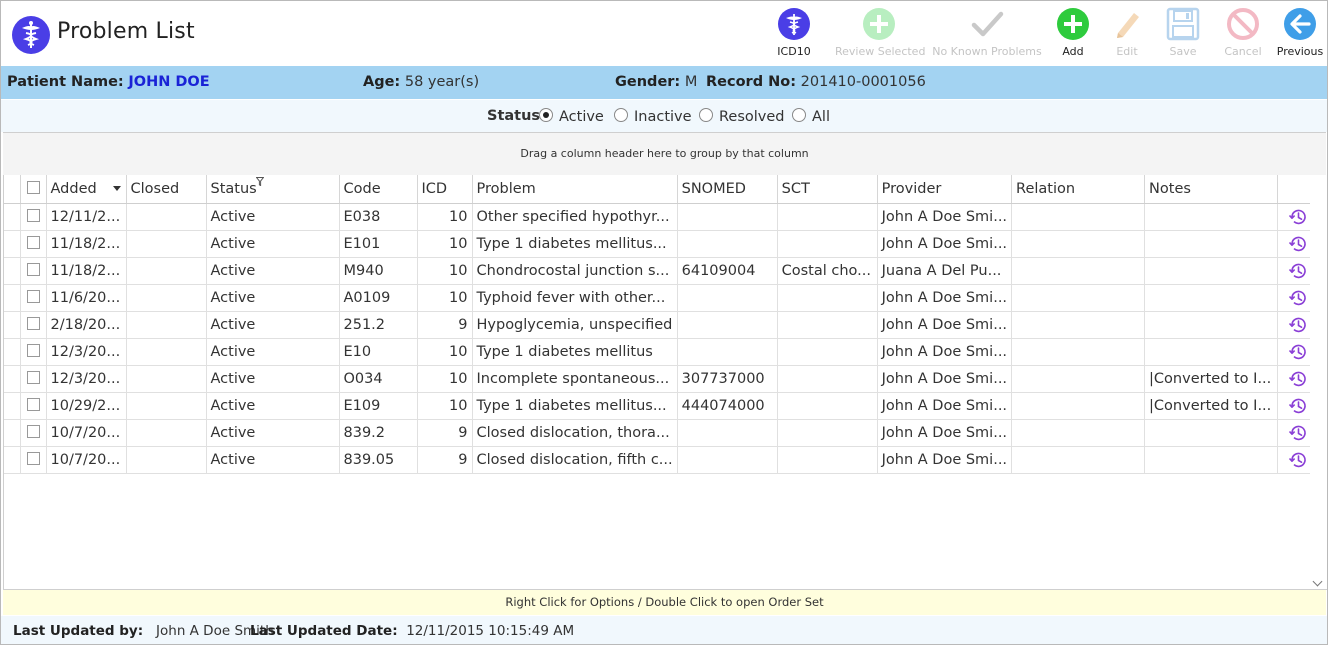  Describe the element at coordinates (1300, 51) in the screenshot. I see `previous-label: Previous` at that location.